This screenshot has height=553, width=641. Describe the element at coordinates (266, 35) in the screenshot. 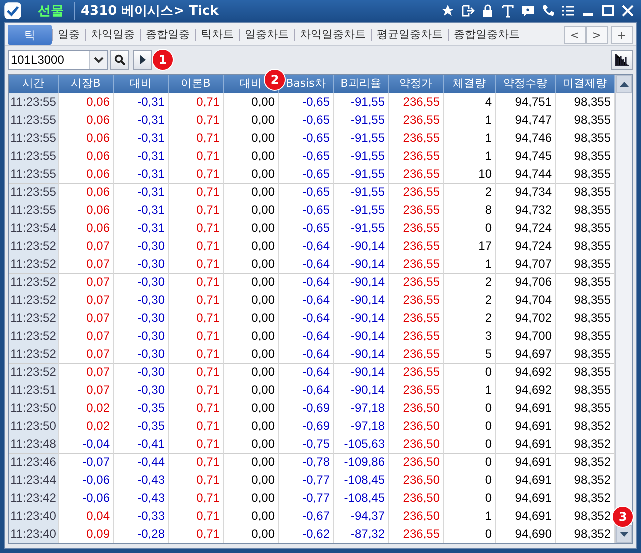

I see `tab: 일중차트` at that location.